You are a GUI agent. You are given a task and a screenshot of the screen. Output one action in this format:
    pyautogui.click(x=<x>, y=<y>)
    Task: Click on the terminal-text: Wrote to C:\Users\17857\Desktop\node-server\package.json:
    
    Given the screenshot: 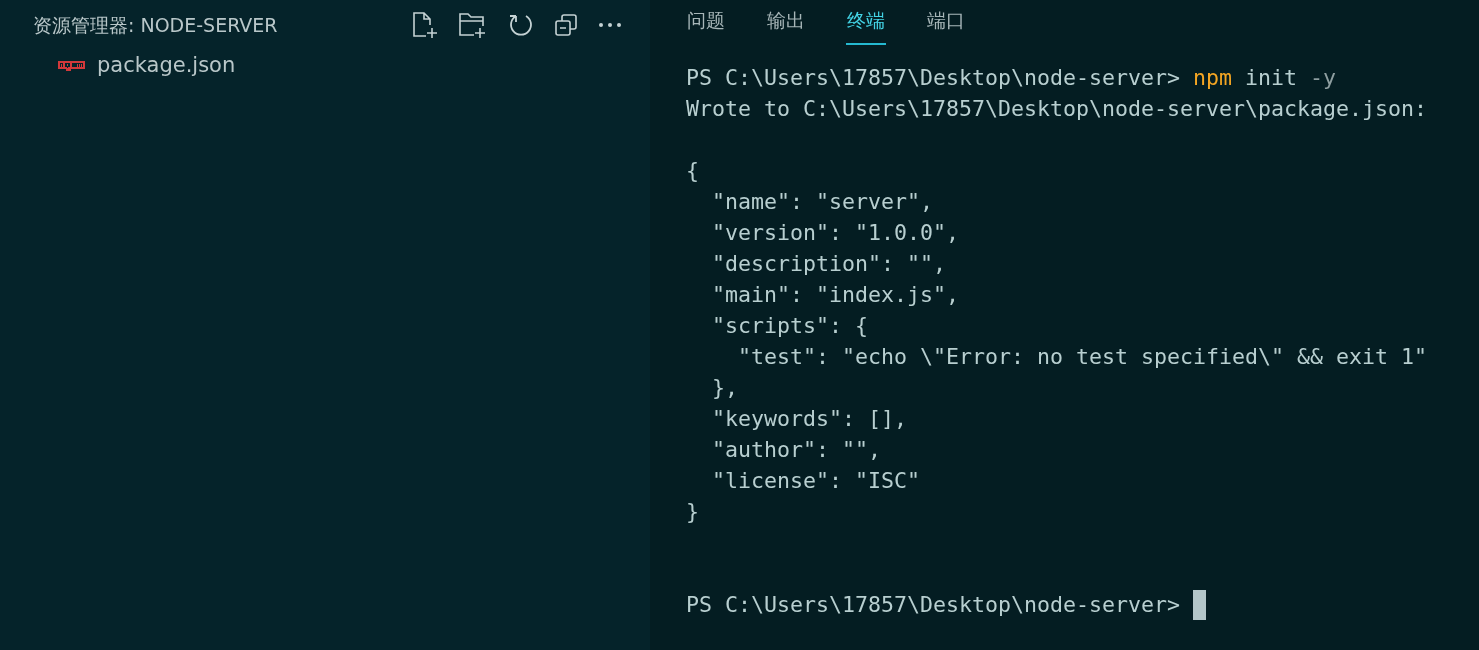 What is the action you would take?
    pyautogui.click(x=1057, y=109)
    